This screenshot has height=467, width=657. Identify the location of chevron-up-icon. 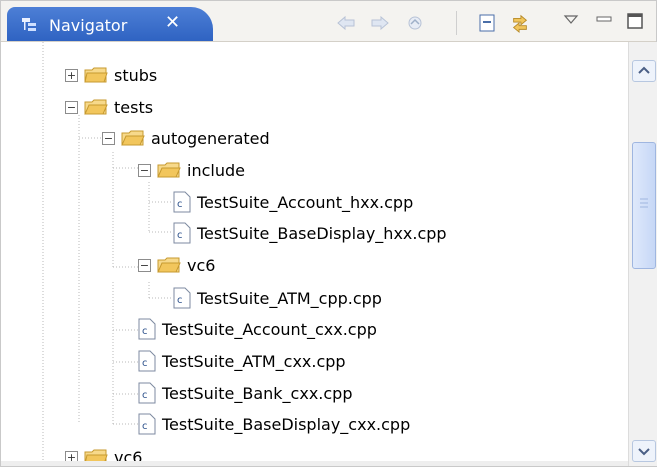
(644, 70).